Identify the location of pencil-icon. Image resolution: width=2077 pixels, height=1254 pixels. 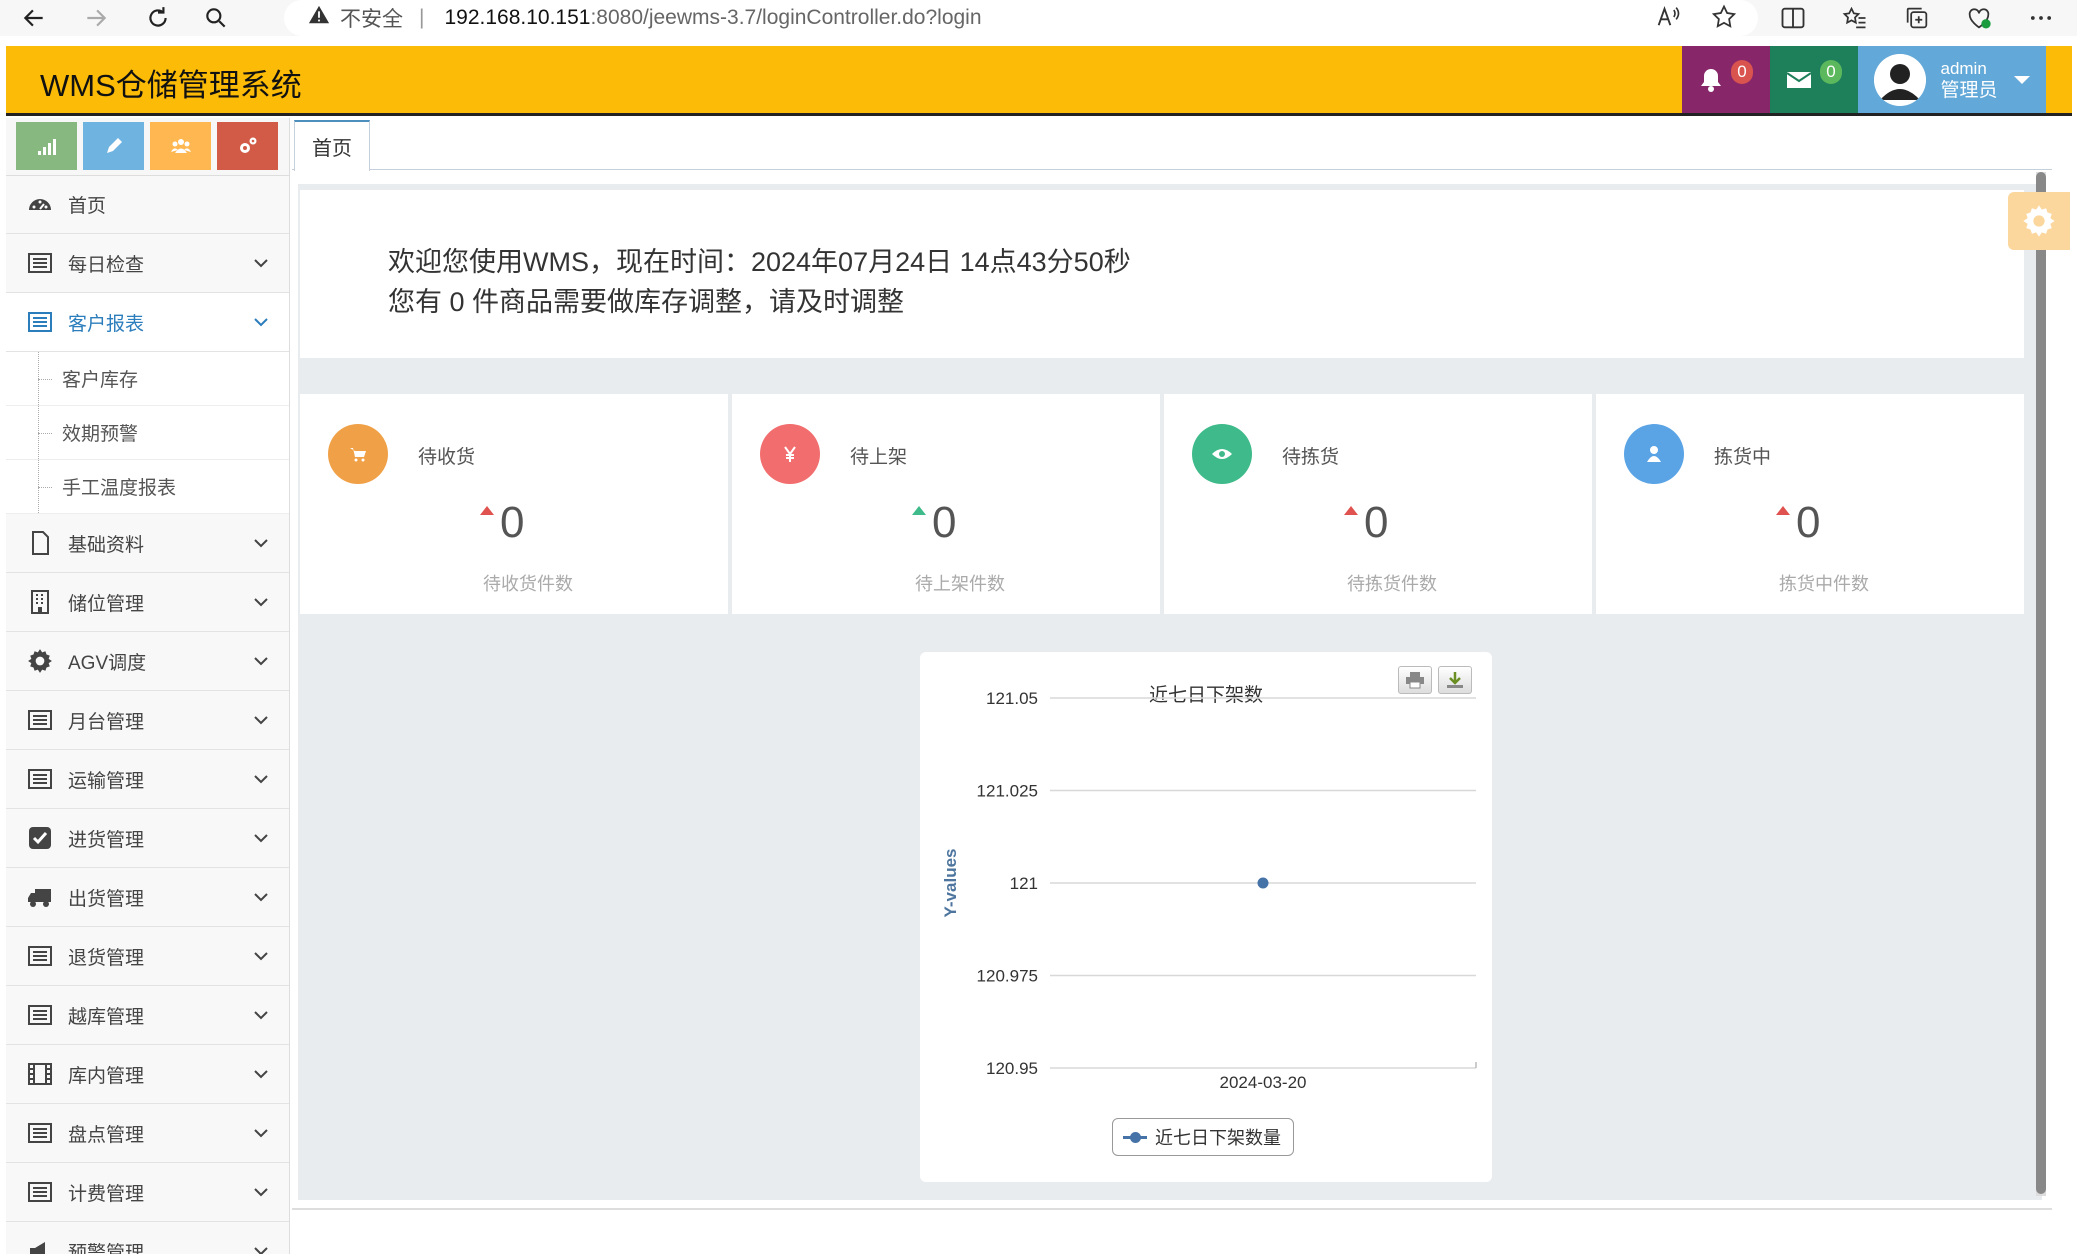
(114, 145).